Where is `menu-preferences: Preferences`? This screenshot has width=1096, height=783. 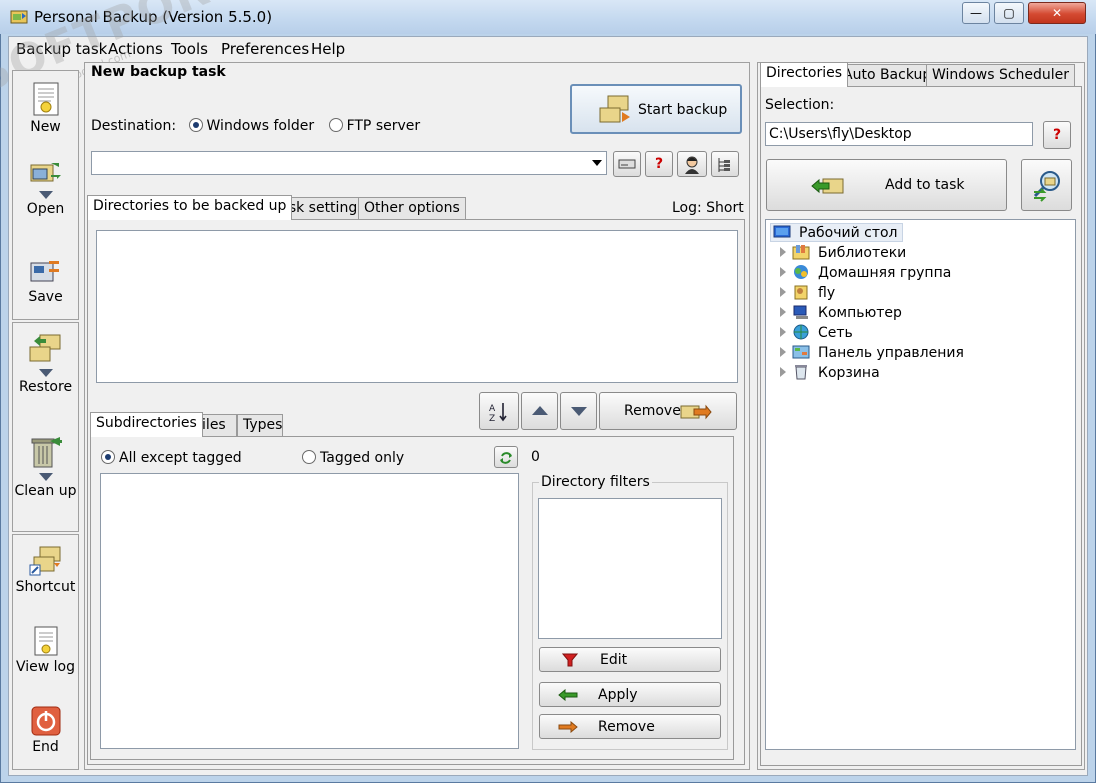 menu-preferences: Preferences is located at coordinates (265, 49).